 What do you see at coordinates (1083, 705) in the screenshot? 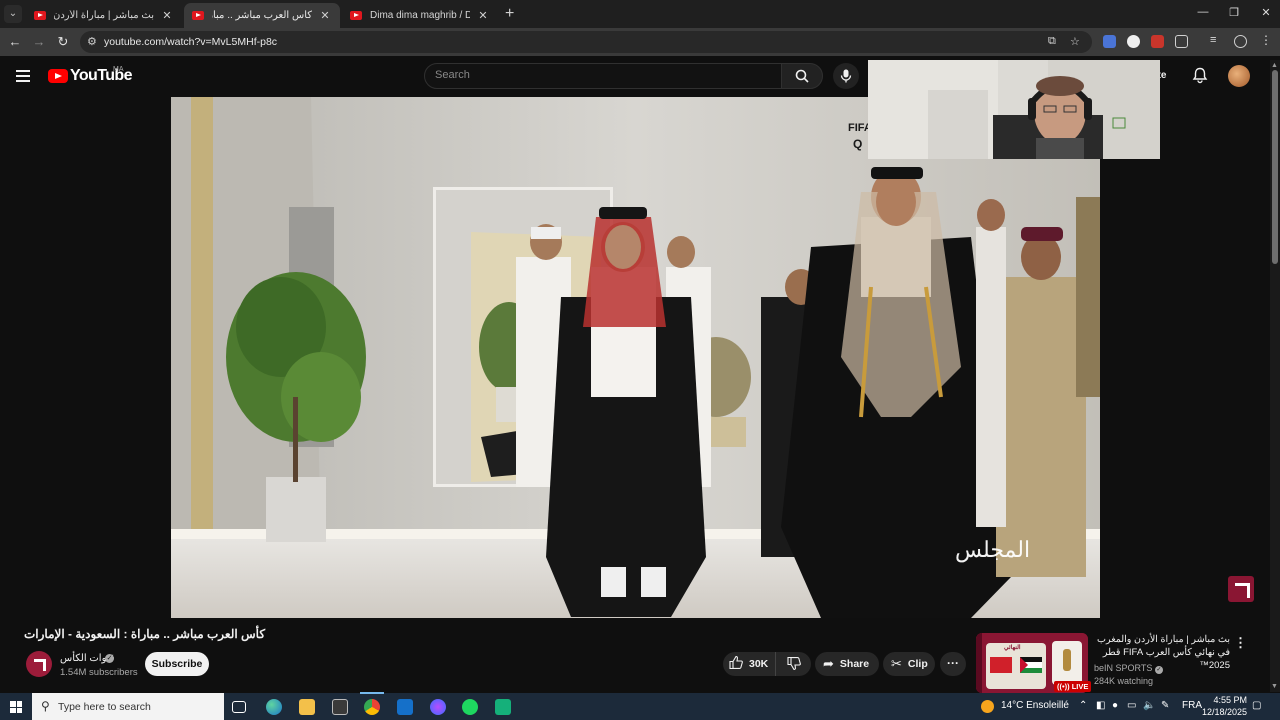
I see `tray-overflow-icon: ⌃` at bounding box center [1083, 705].